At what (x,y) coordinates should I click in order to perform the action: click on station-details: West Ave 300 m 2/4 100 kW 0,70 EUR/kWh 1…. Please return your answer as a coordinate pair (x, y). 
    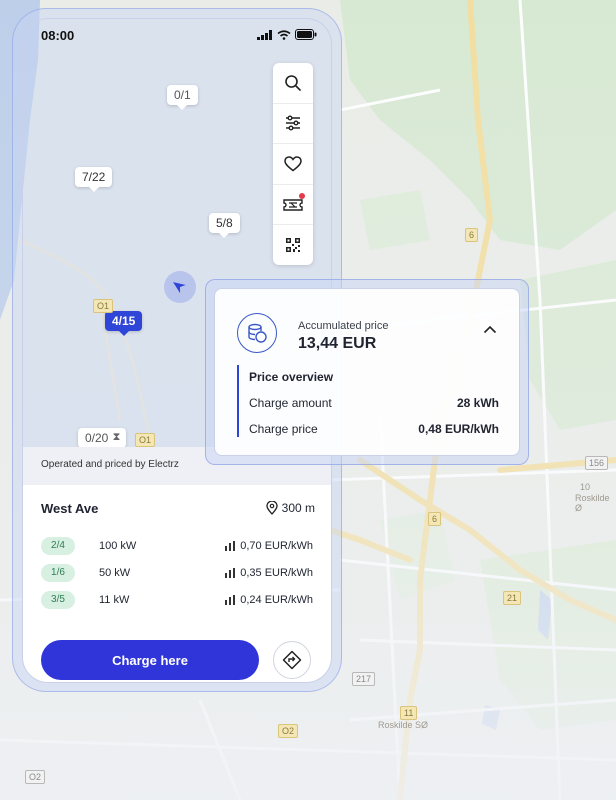
    Looking at the image, I should click on (177, 583).